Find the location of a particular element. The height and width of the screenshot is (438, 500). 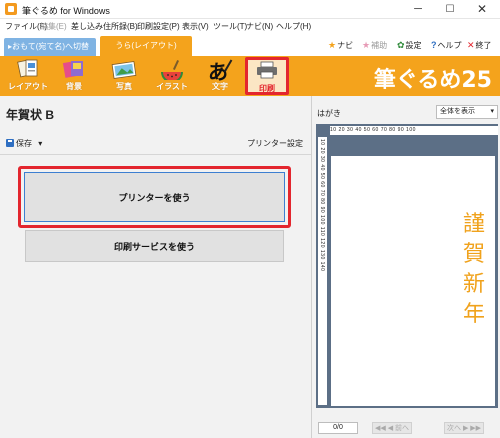

title-bar: 筆ぐるめ for Windows ─ ☐ ✕ is located at coordinates (250, 9).